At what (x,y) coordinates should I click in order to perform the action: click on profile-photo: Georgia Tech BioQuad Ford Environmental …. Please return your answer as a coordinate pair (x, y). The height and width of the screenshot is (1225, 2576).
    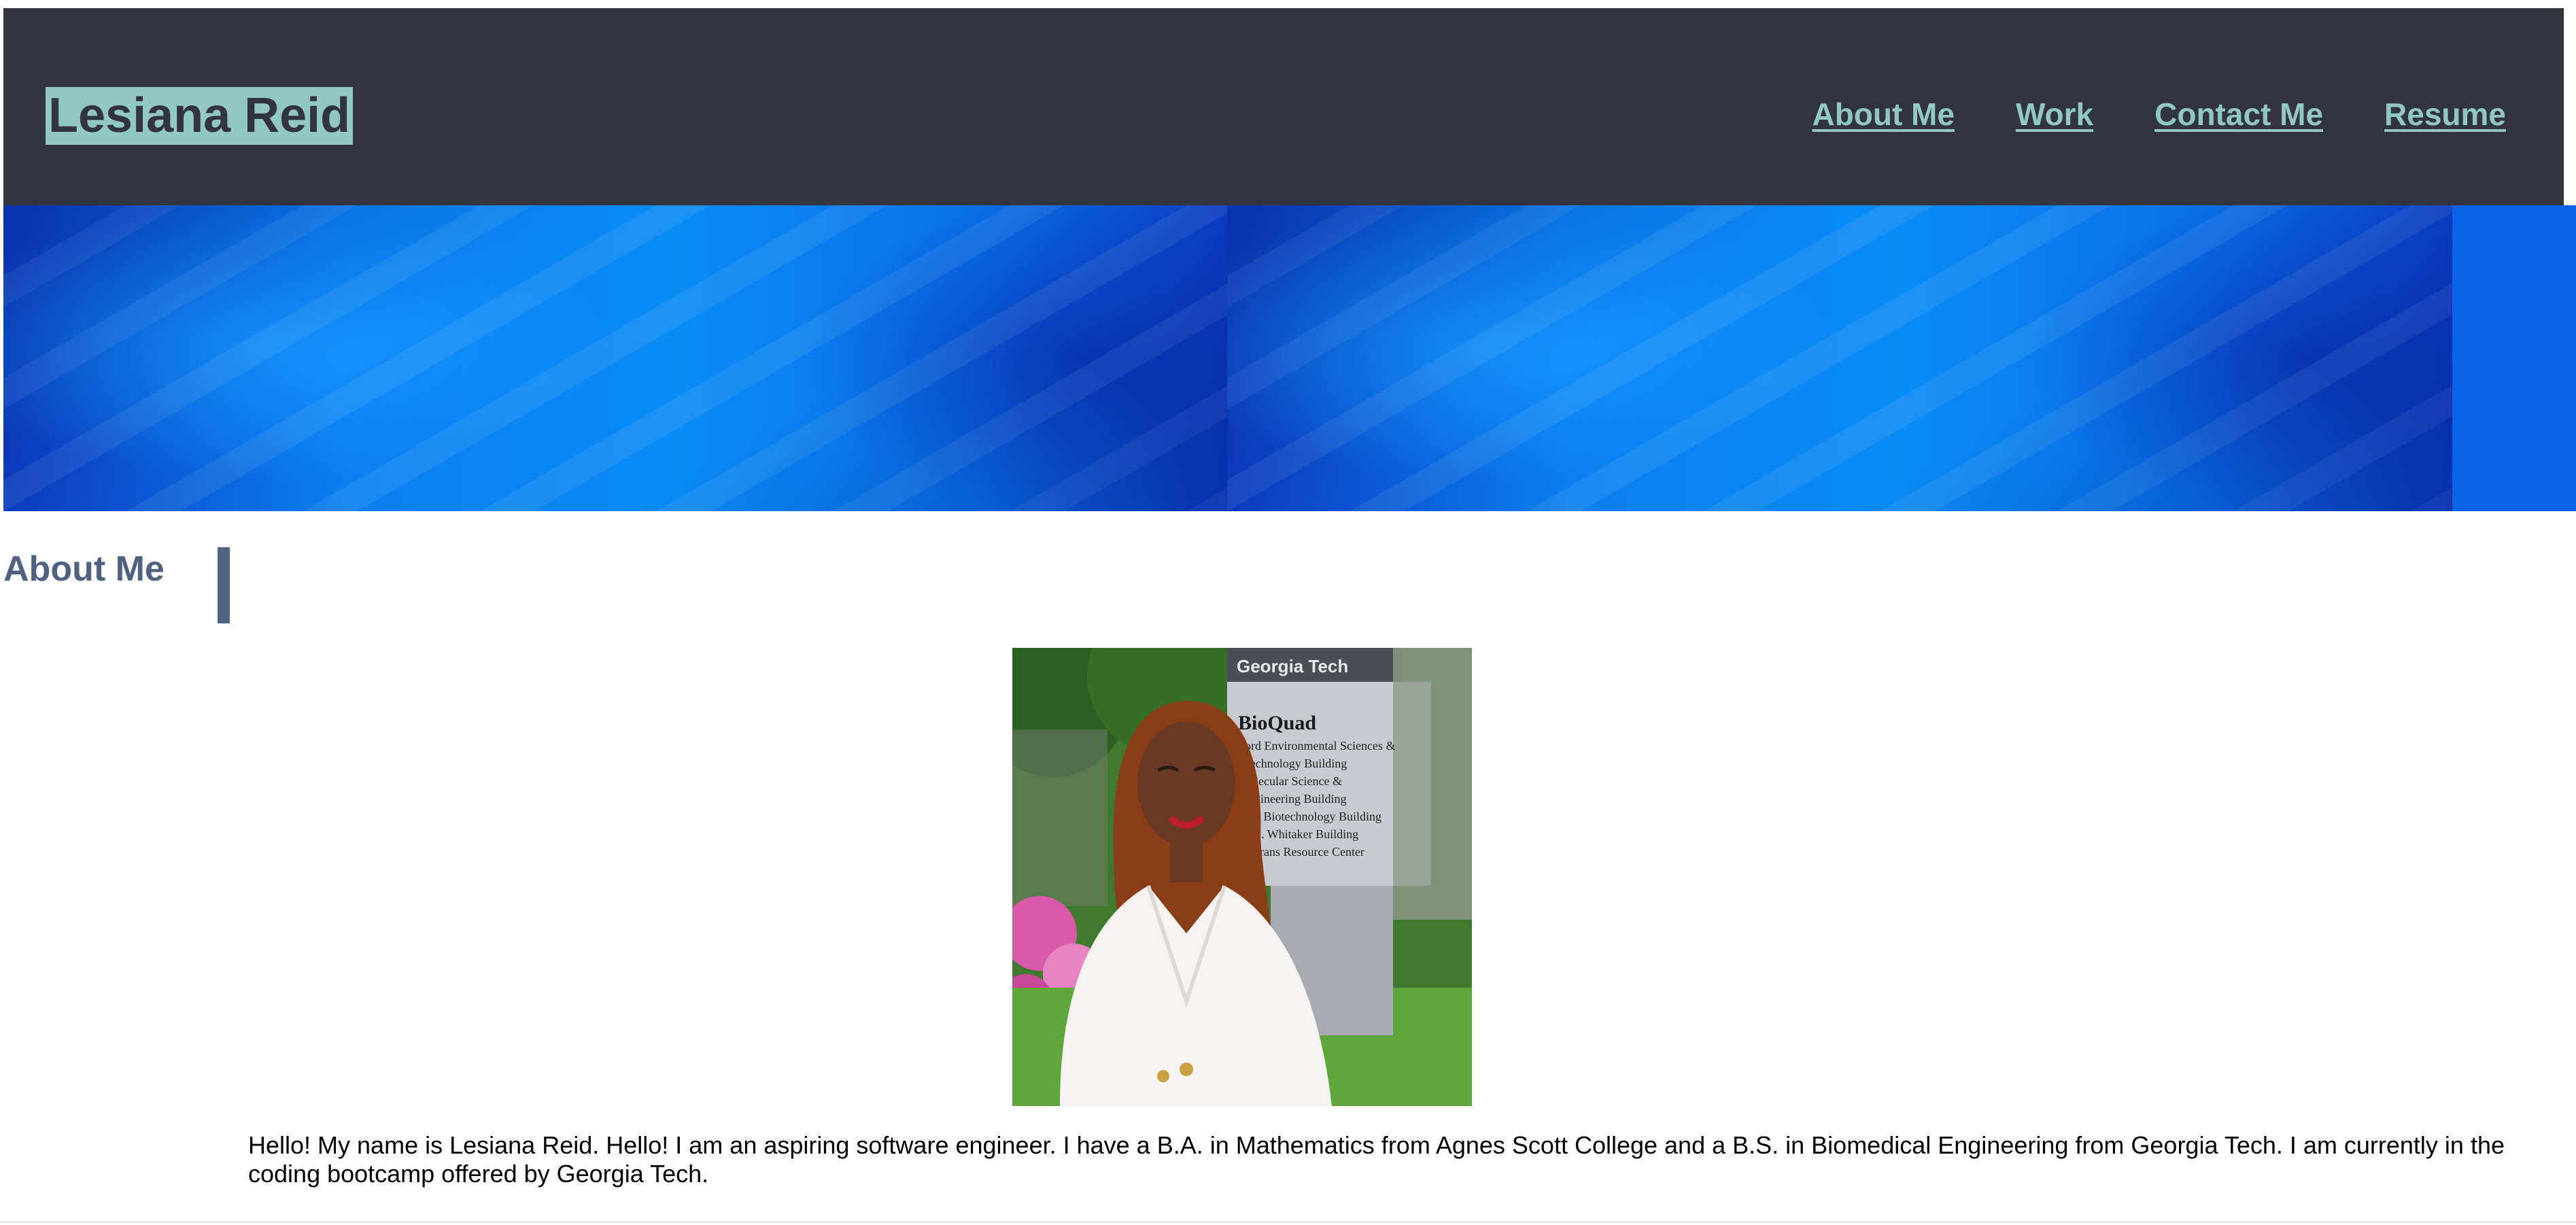
    Looking at the image, I should click on (1242, 877).